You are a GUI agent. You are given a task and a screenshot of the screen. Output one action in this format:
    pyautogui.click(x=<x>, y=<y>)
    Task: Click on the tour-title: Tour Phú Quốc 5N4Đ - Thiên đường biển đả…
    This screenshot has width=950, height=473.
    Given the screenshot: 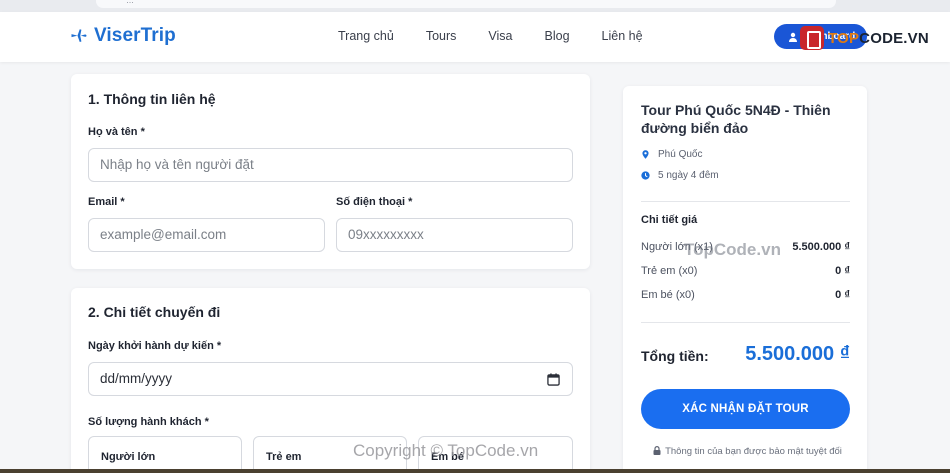 What is the action you would take?
    pyautogui.click(x=736, y=119)
    